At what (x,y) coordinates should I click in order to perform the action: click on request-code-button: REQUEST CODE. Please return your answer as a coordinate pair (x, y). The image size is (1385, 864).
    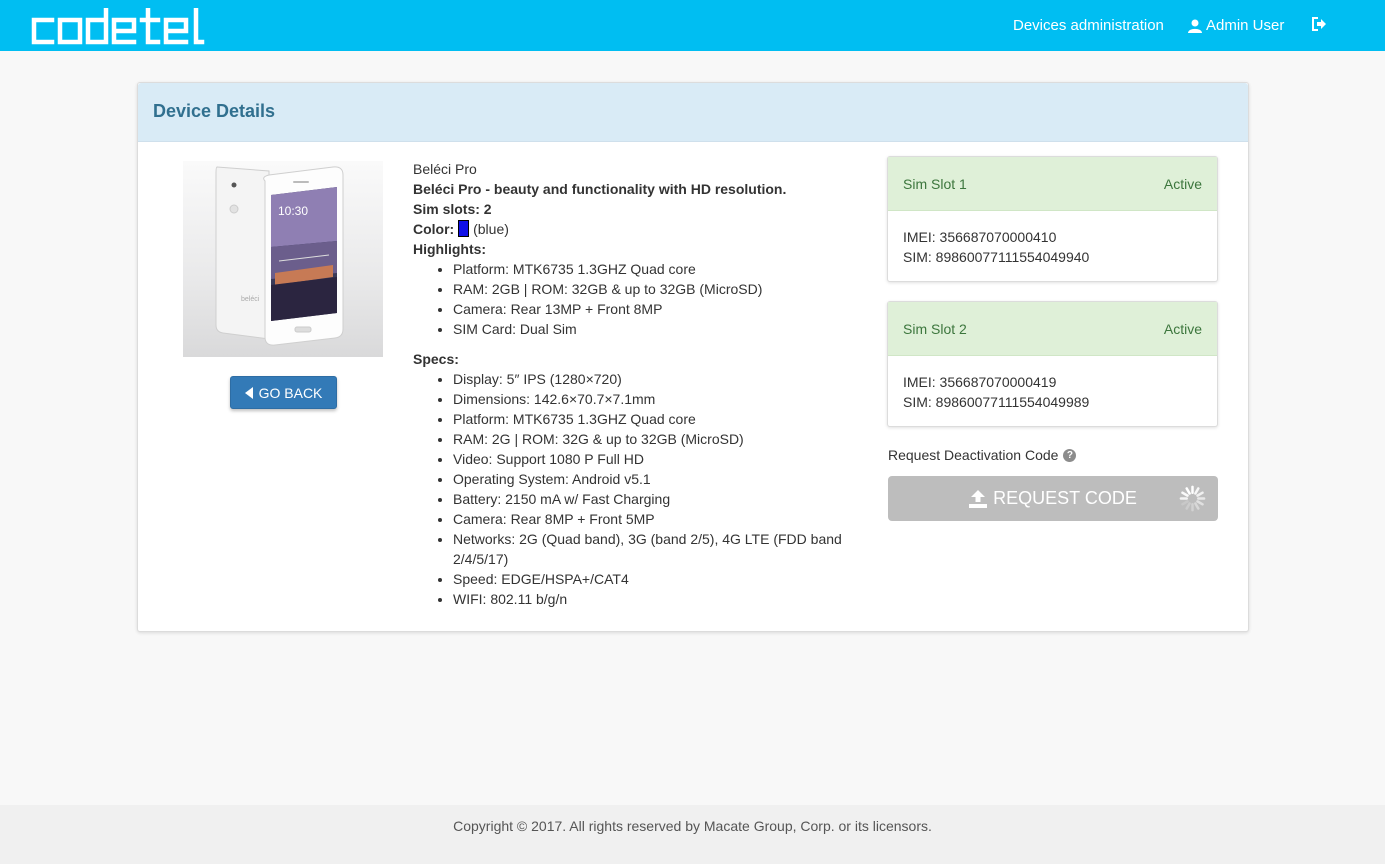
    Looking at the image, I should click on (1053, 498).